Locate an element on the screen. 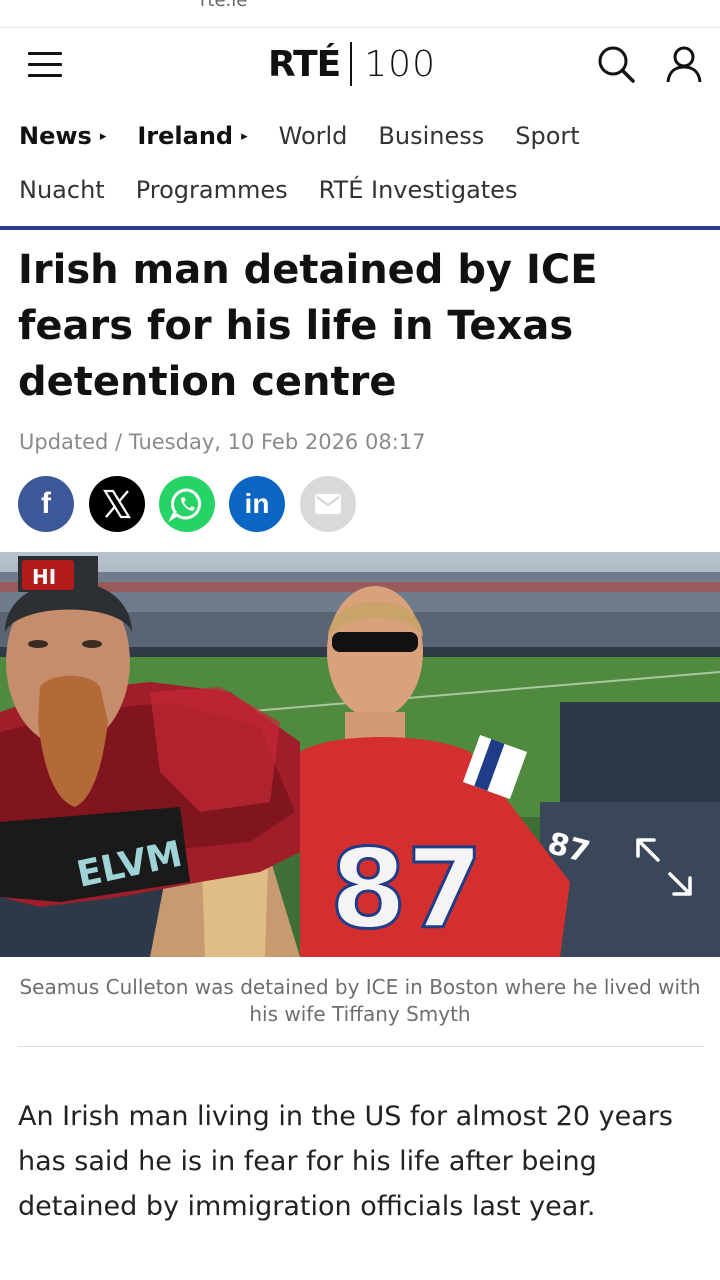  expand-arrows-icon is located at coordinates (664, 867).